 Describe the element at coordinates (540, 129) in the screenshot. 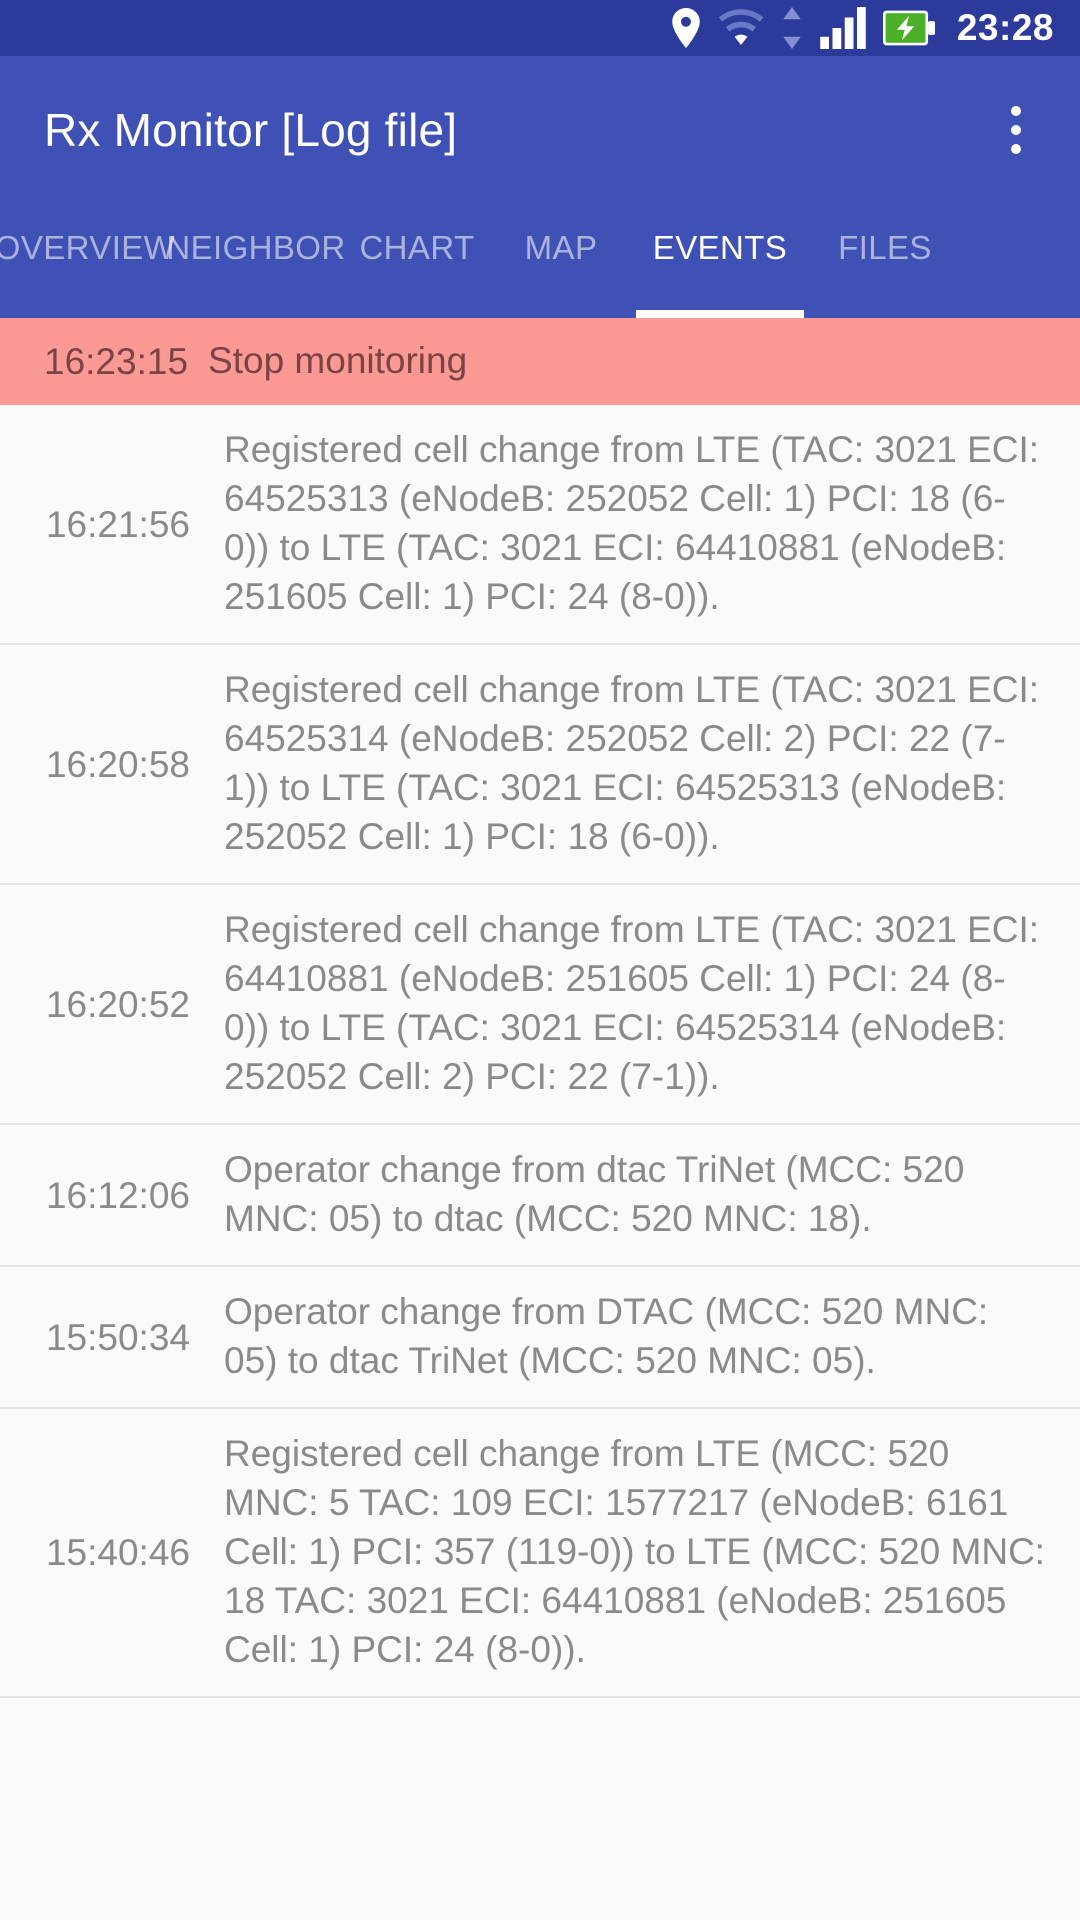

I see `app-bar: Rx Monitor [Log file]` at that location.